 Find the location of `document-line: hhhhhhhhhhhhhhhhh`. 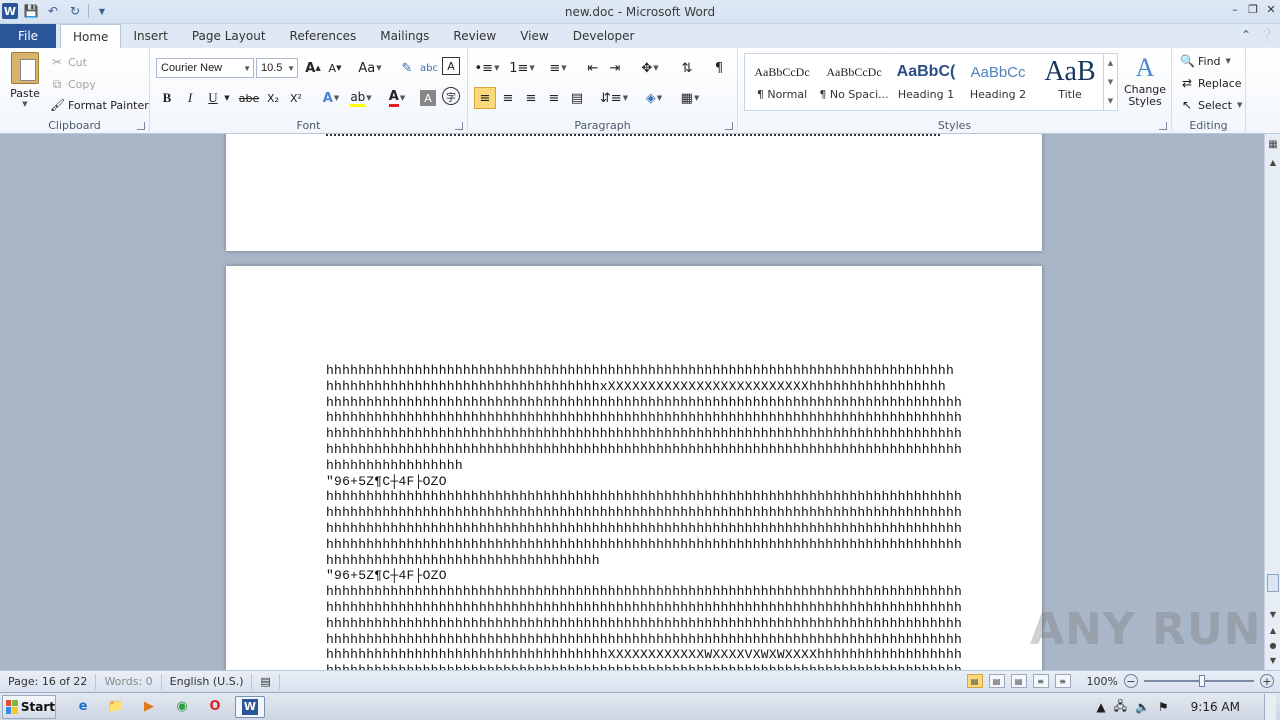

document-line: hhhhhhhhhhhhhhhhh is located at coordinates (394, 466).